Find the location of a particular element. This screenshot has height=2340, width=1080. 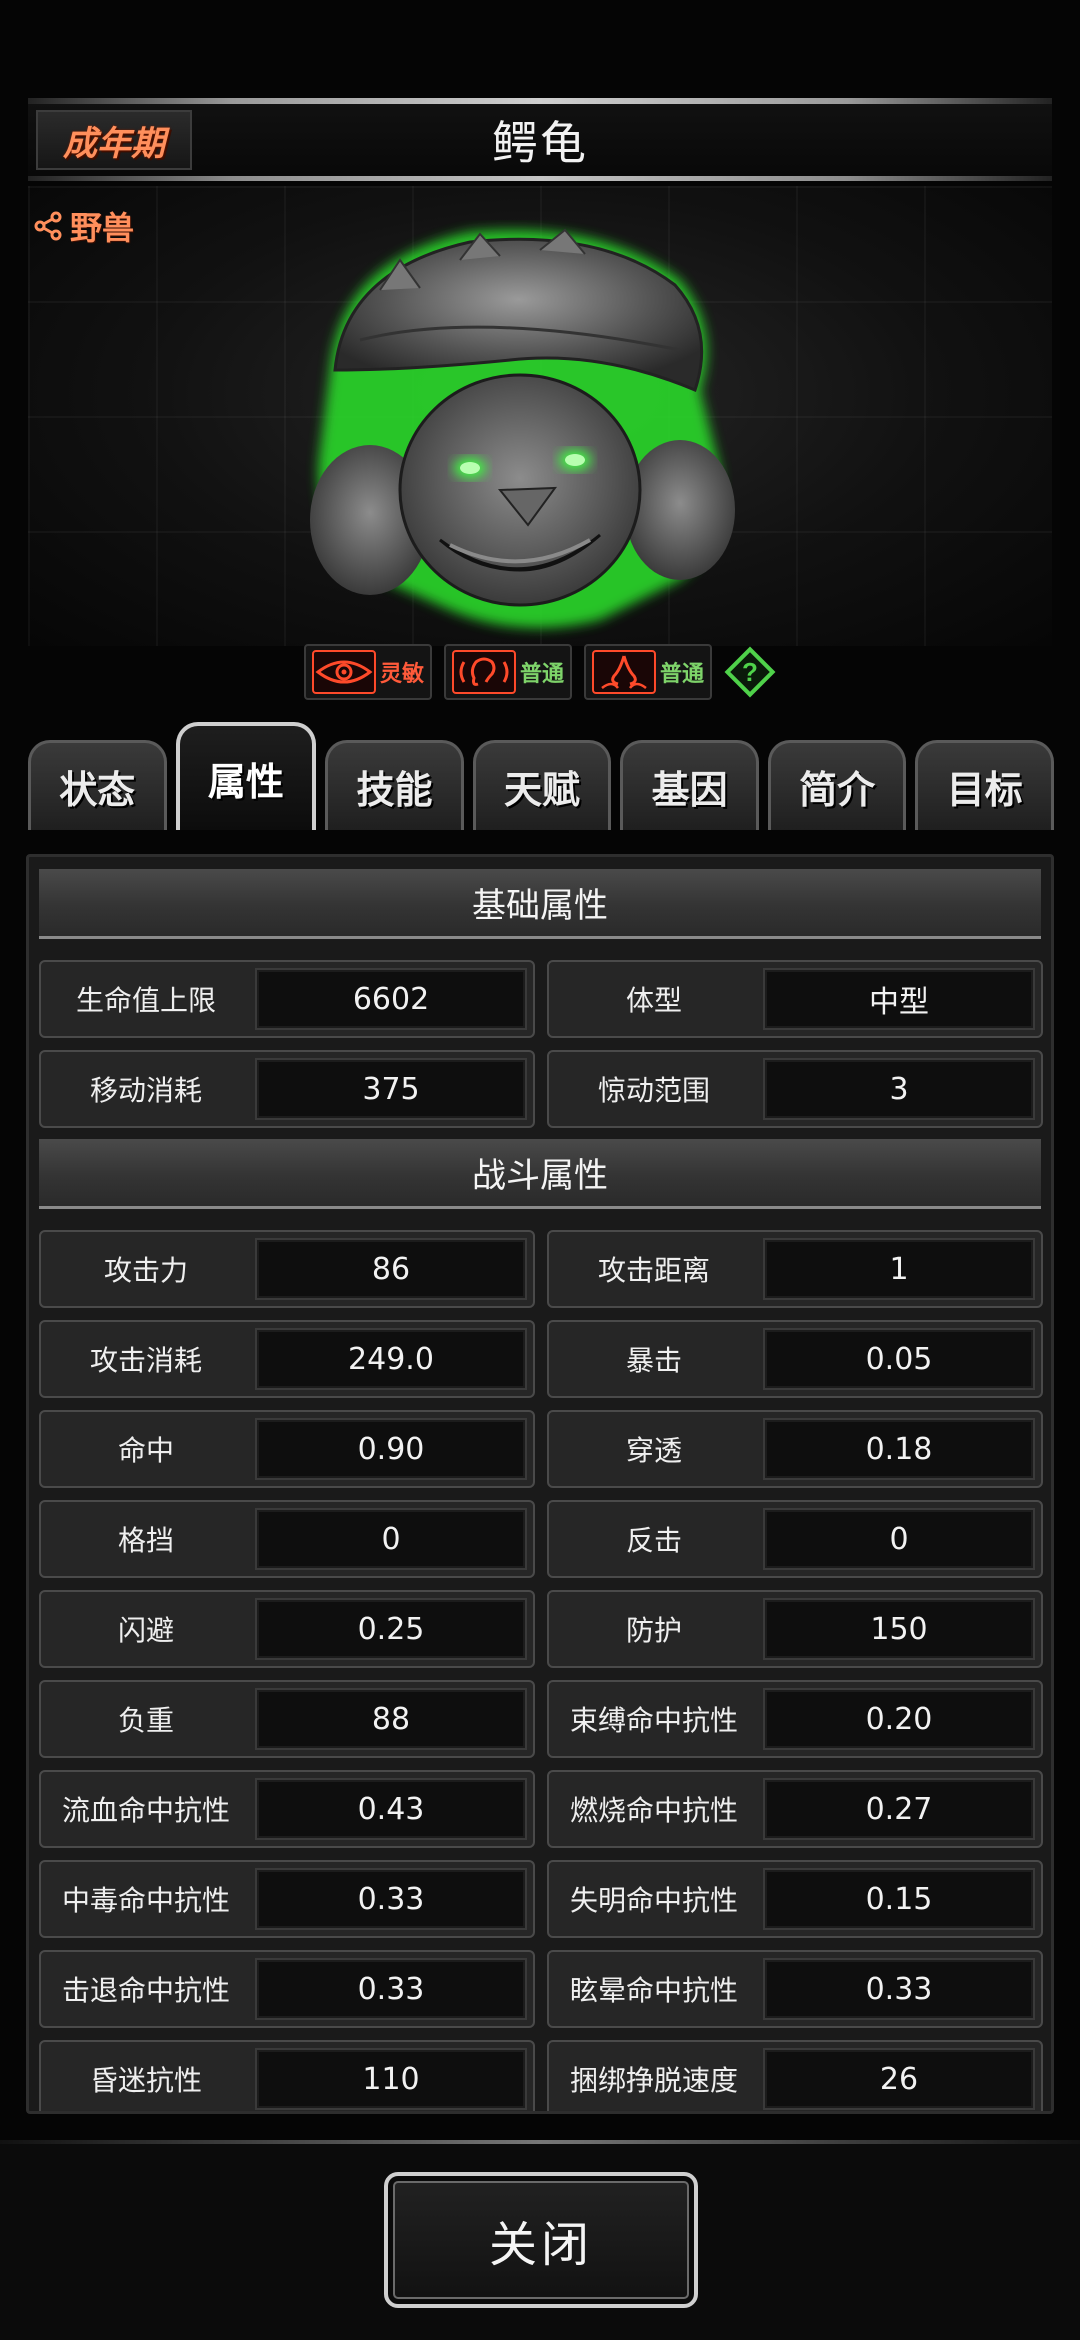

stat-name: 生命值上限 is located at coordinates (145, 1000).